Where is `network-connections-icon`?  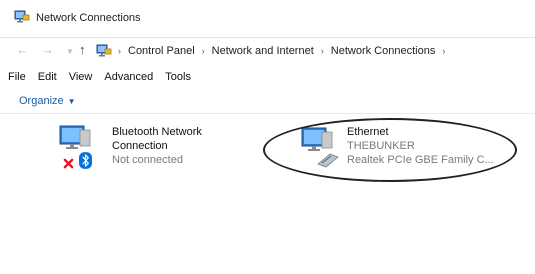
network-connections-icon is located at coordinates (22, 16).